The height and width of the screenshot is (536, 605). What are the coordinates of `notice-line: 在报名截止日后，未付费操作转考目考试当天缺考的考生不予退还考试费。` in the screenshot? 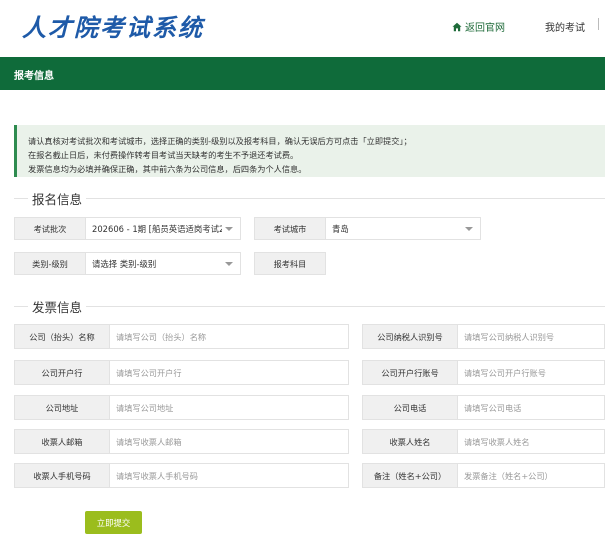 It's located at (163, 155).